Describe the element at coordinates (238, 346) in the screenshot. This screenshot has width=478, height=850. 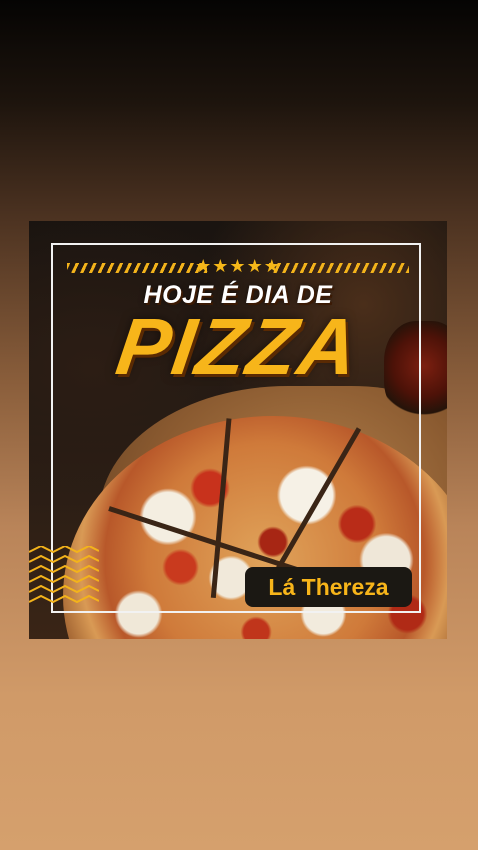
I see `promo-title: PIZZA` at that location.